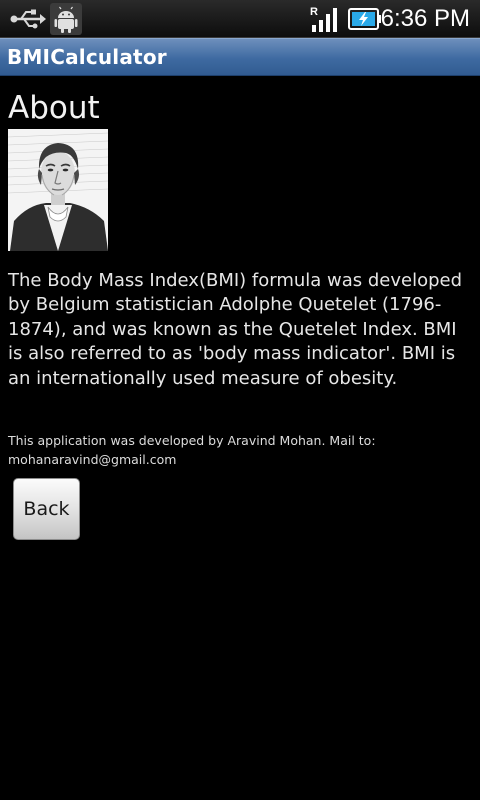 Image resolution: width=480 pixels, height=800 pixels. What do you see at coordinates (425, 18) in the screenshot?
I see `status-clock: 6:36 PM` at bounding box center [425, 18].